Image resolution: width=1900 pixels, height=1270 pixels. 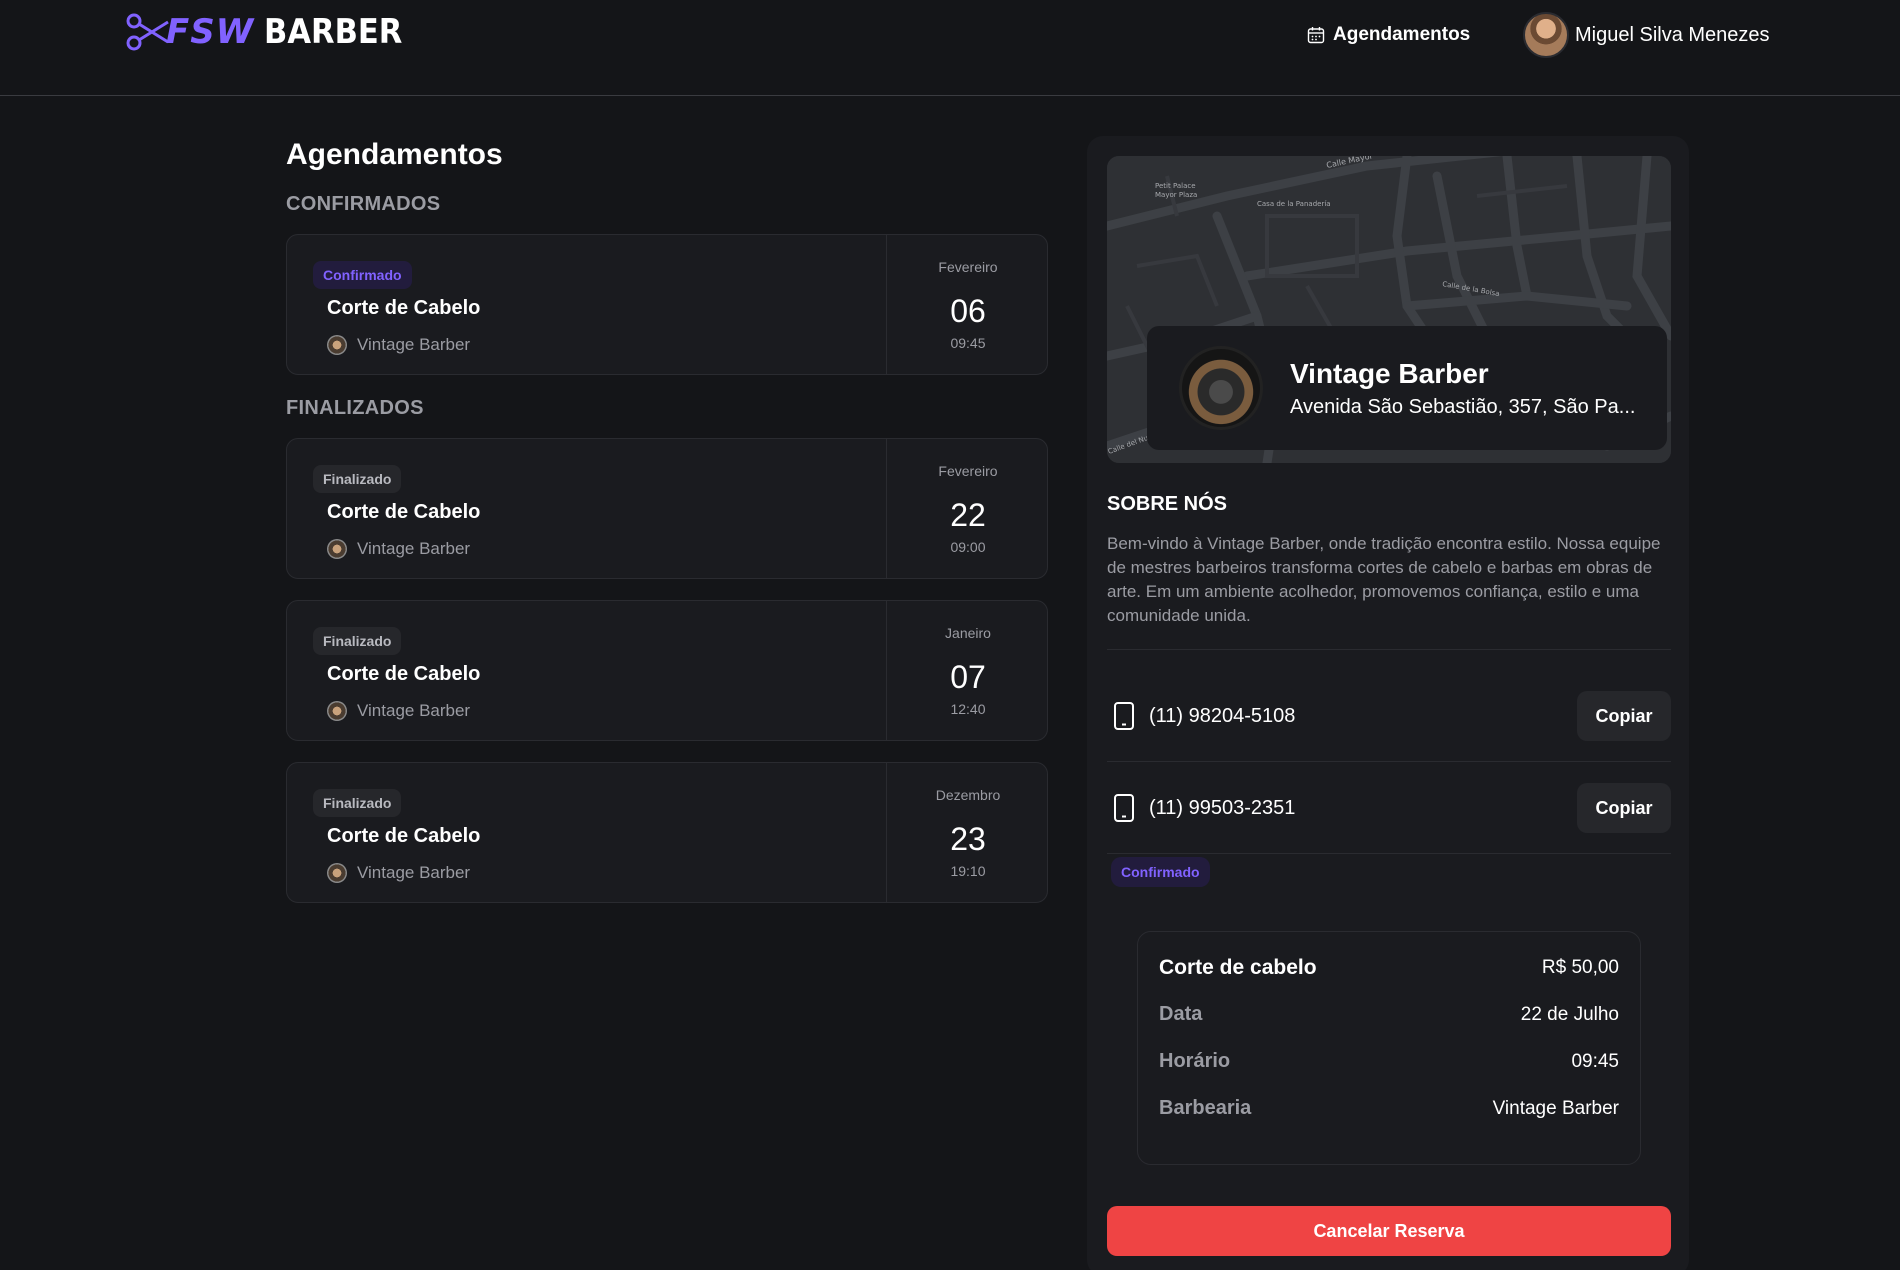 I want to click on summary-service-row: Corte de cabelo R$ 50,00, so click(x=1389, y=968).